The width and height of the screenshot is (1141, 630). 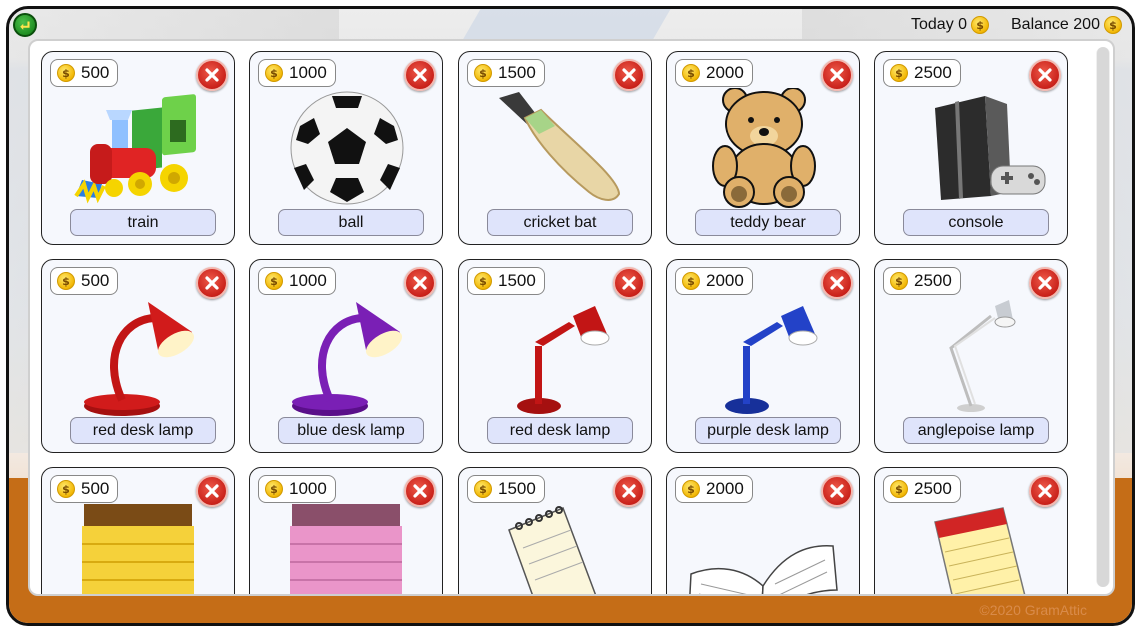 I want to click on price-value: 2500, so click(x=933, y=488).